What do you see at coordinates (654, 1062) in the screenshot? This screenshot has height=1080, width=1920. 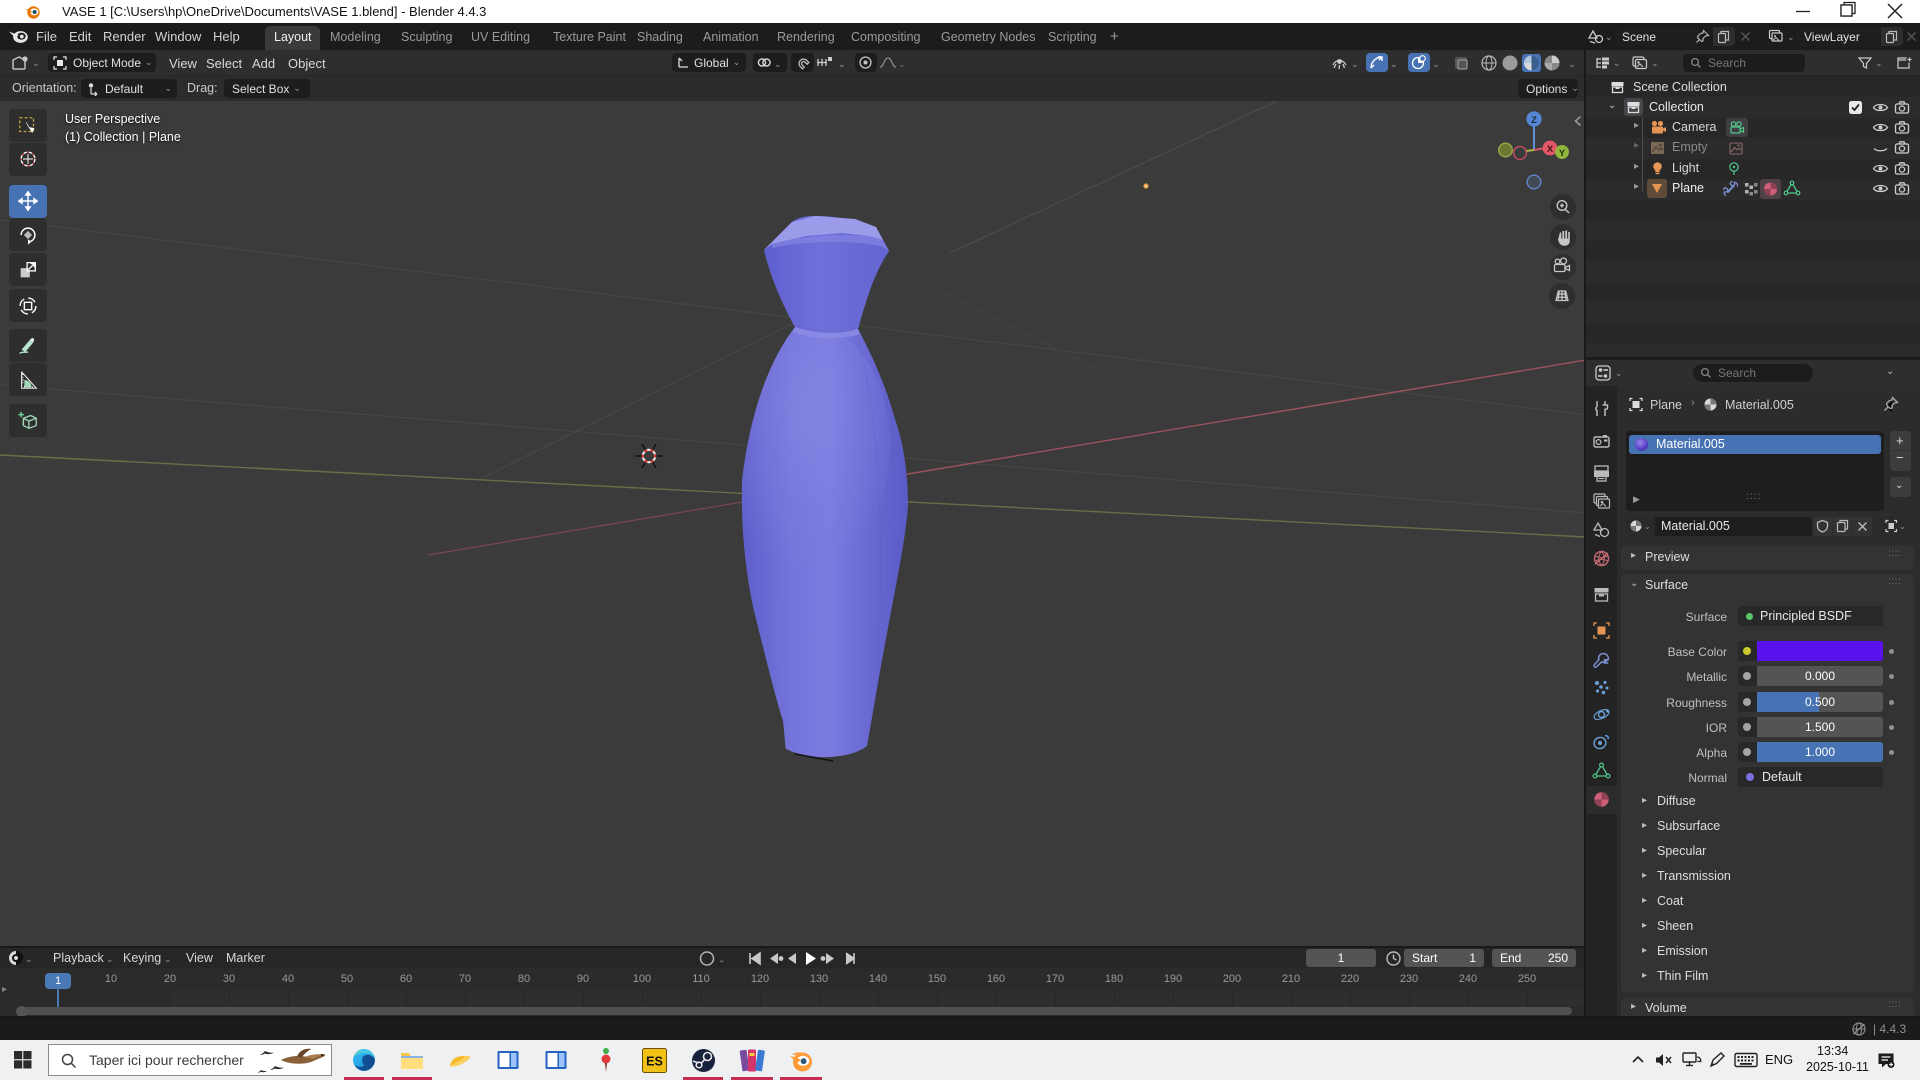 I see `svg-text: ES` at bounding box center [654, 1062].